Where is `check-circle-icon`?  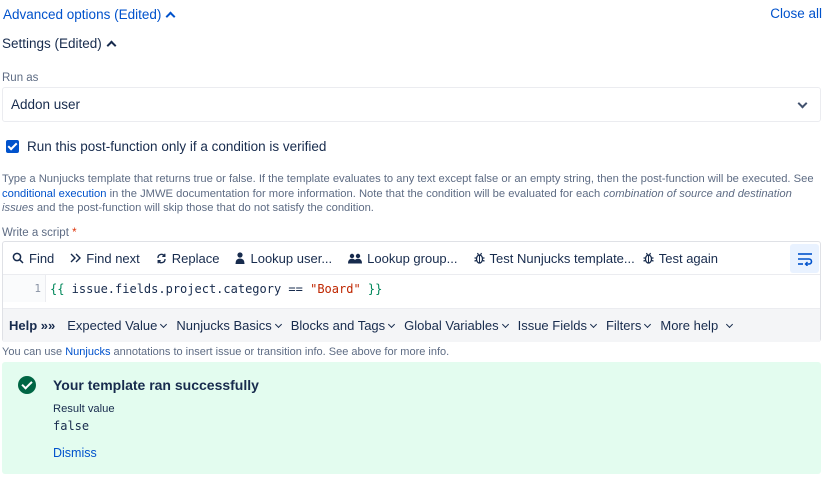 check-circle-icon is located at coordinates (27, 385).